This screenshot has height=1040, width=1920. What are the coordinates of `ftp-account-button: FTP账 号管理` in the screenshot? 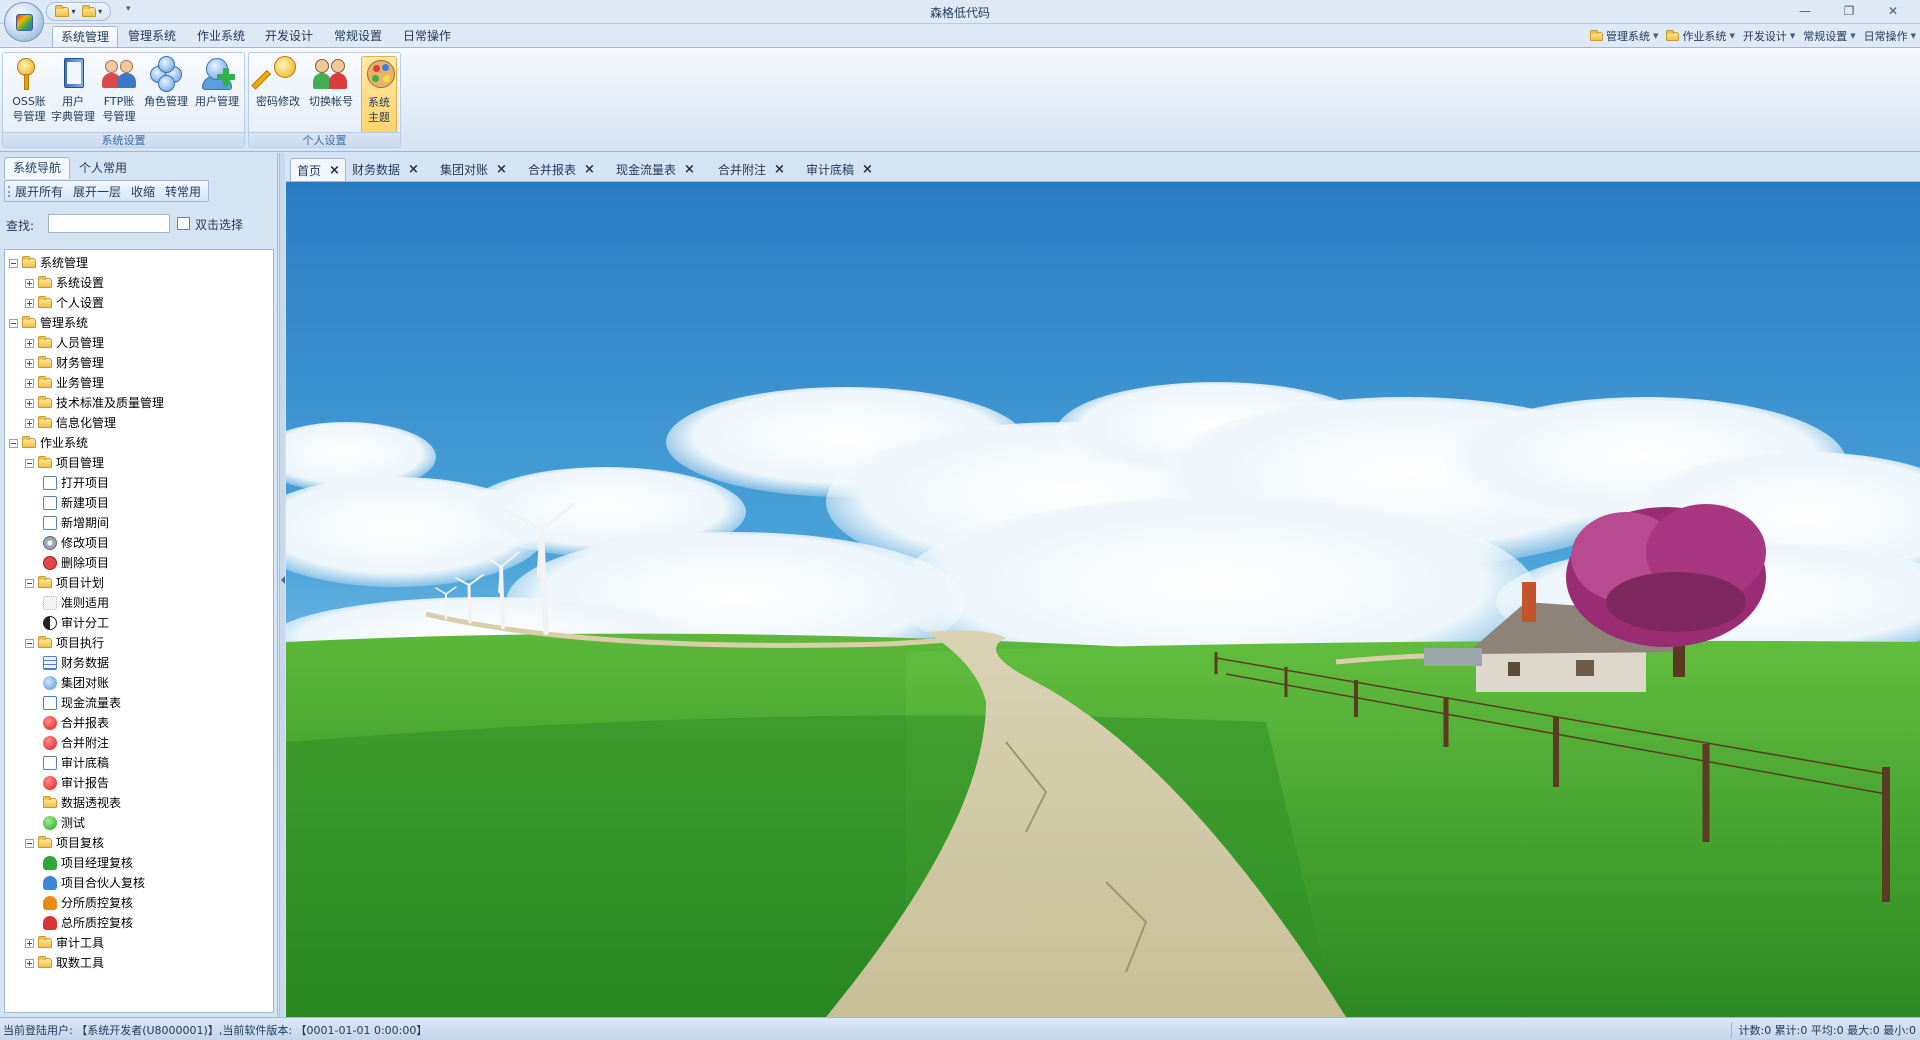 It's located at (119, 94).